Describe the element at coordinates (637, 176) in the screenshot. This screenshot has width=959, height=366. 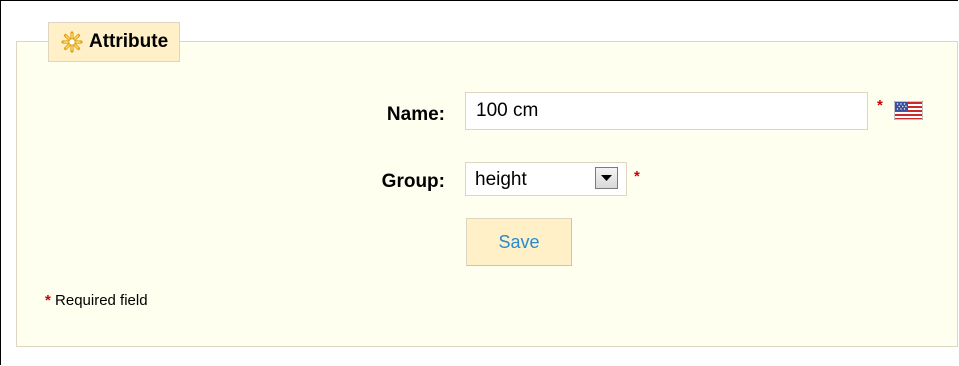
I see `group-required-marker: *` at that location.